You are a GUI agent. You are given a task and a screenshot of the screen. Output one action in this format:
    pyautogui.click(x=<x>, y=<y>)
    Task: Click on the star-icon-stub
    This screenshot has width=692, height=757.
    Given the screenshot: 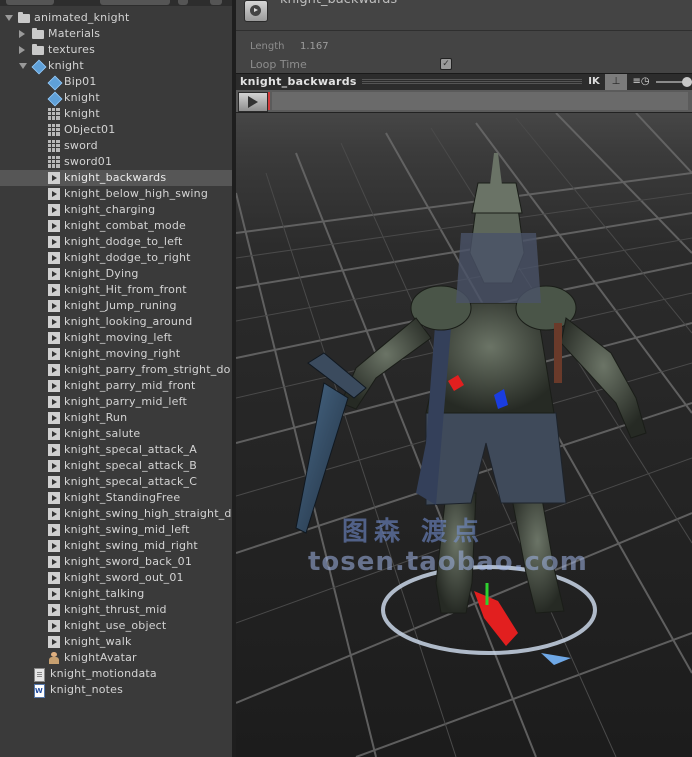 What is the action you would take?
    pyautogui.click(x=216, y=2)
    